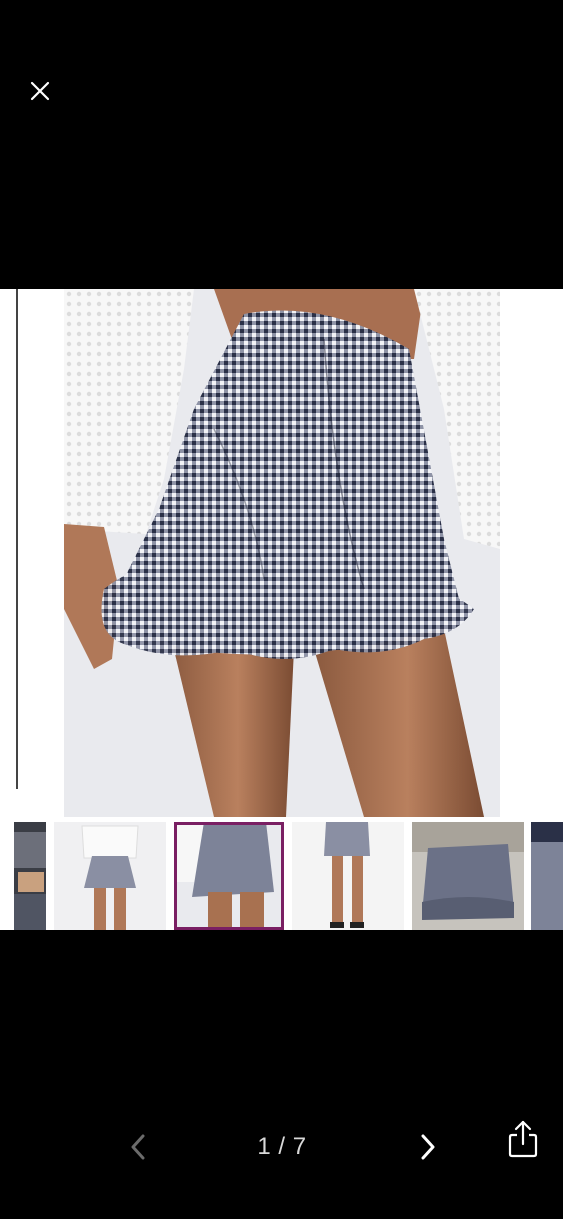 This screenshot has height=1219, width=563. I want to click on image-counter: 1 / 7, so click(282, 1146).